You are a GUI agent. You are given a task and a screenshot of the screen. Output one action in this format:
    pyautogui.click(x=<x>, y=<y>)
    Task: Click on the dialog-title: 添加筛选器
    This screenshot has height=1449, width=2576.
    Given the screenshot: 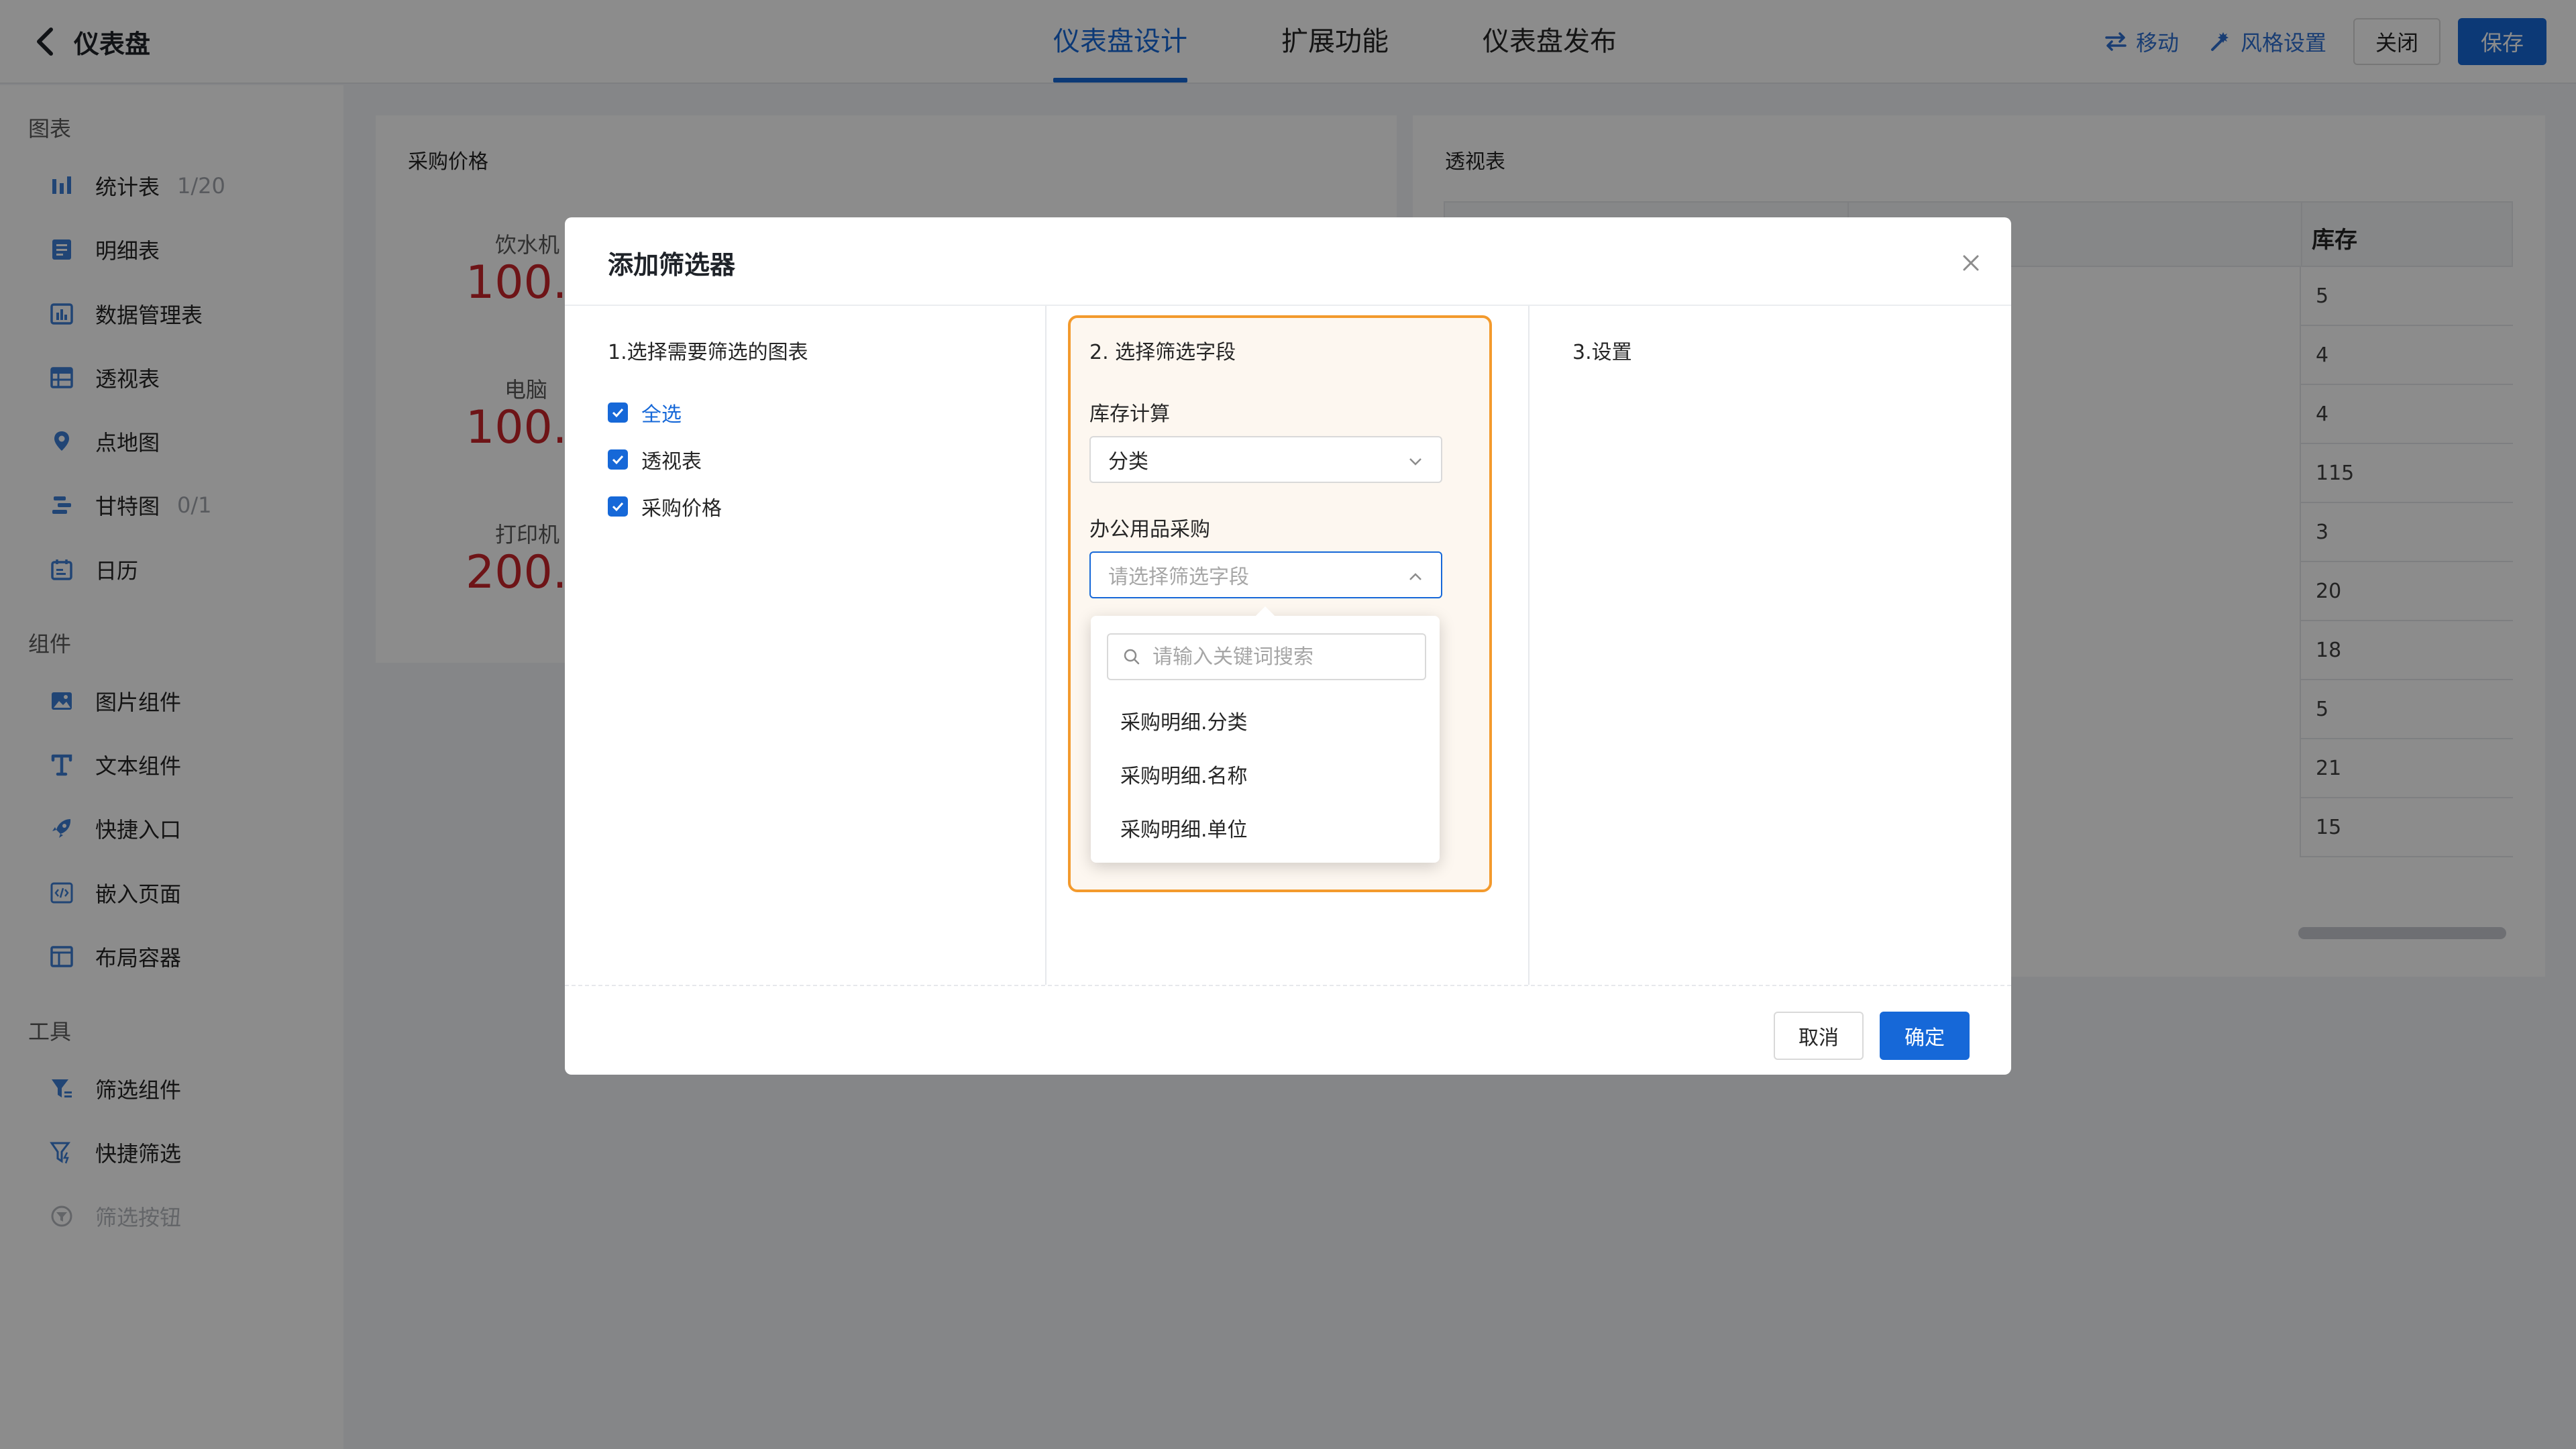 What is the action you would take?
    pyautogui.click(x=672, y=265)
    